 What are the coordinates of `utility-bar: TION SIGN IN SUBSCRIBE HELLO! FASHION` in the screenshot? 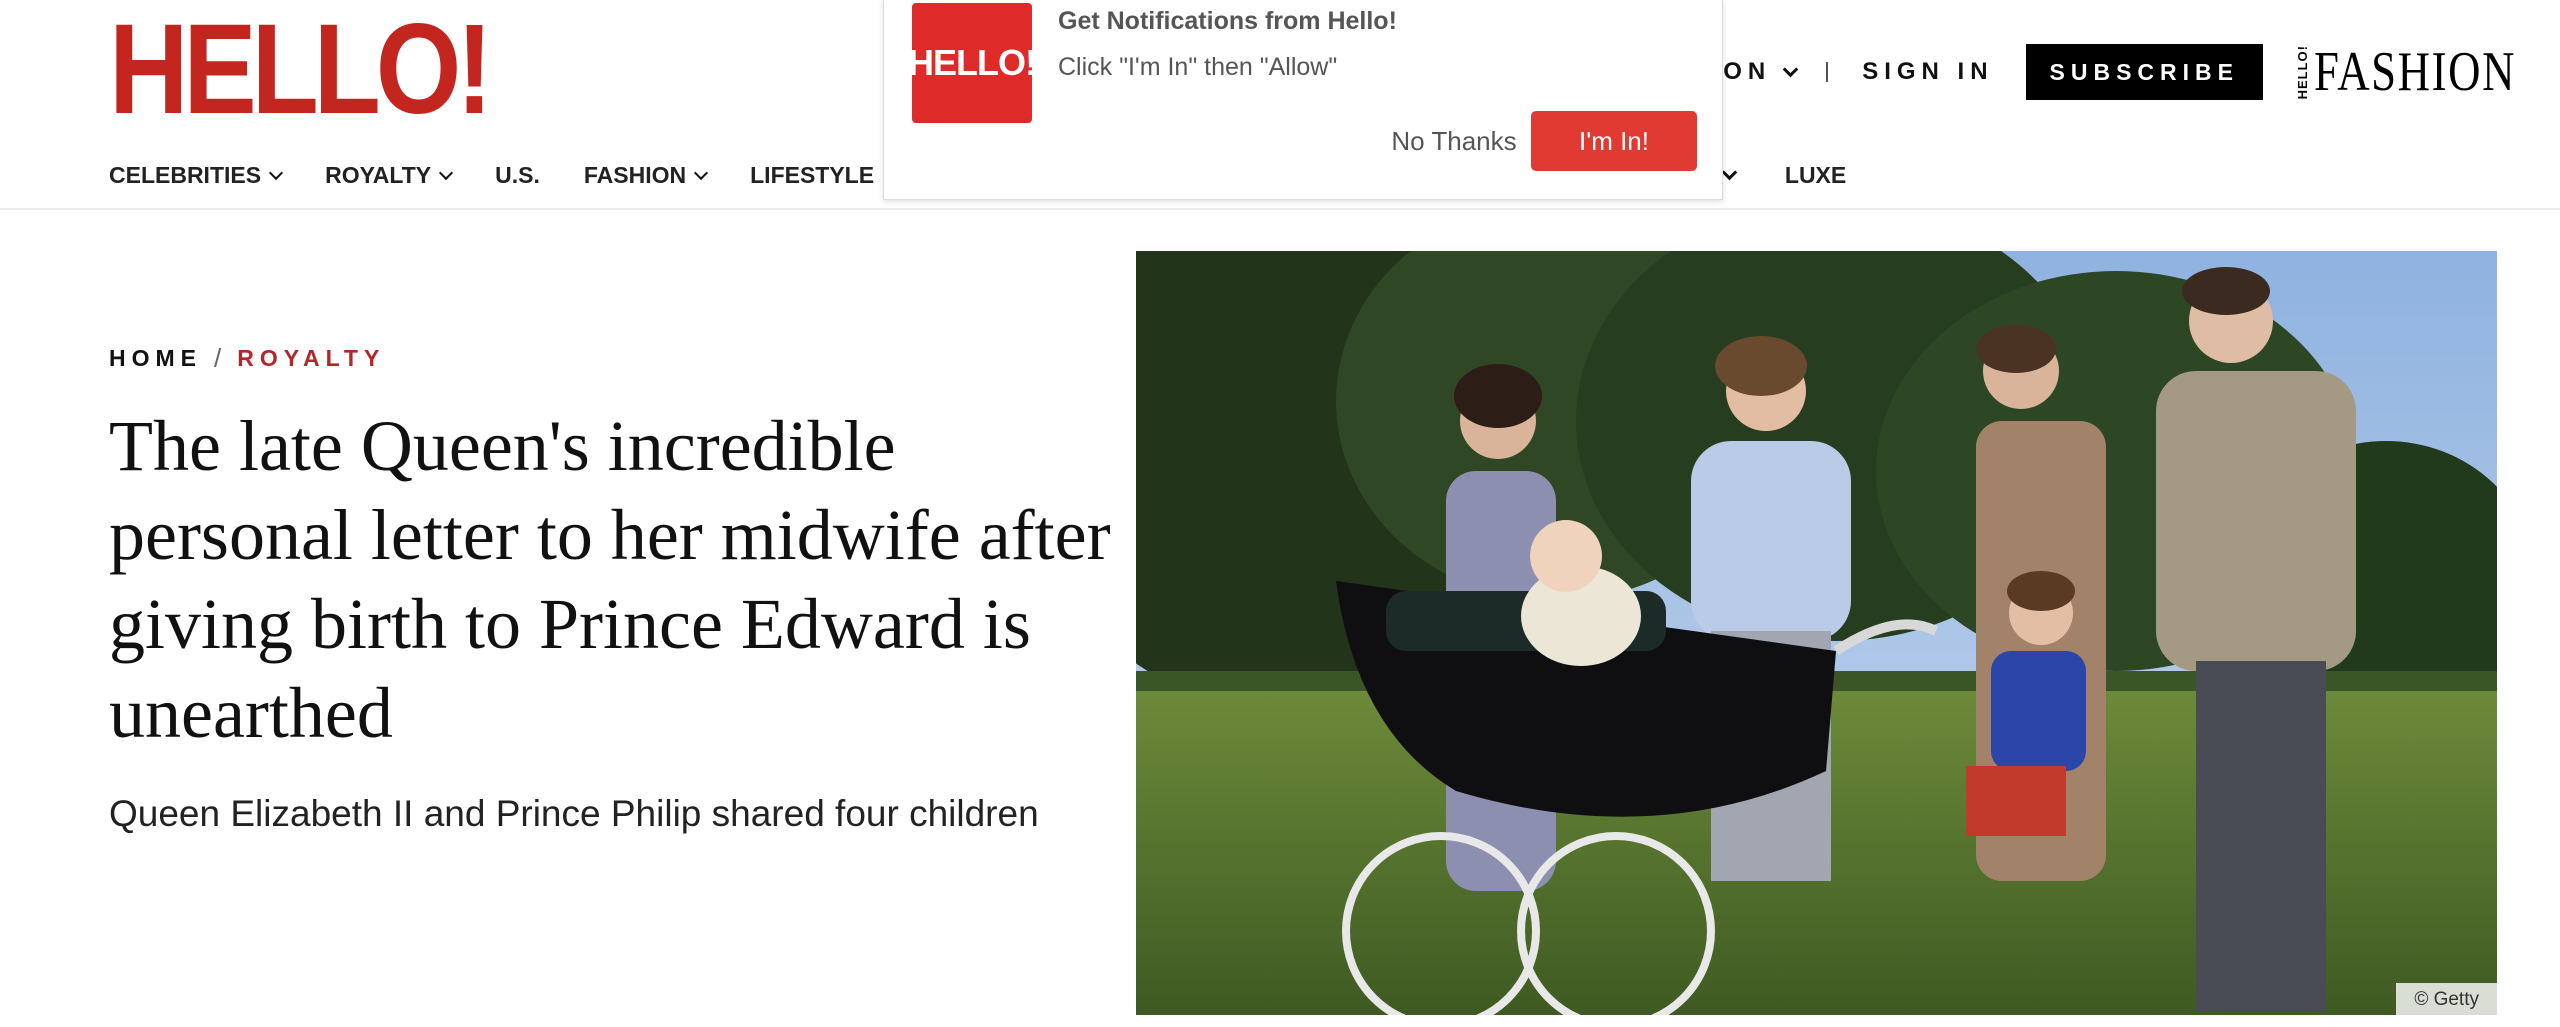 It's located at (2102, 72).